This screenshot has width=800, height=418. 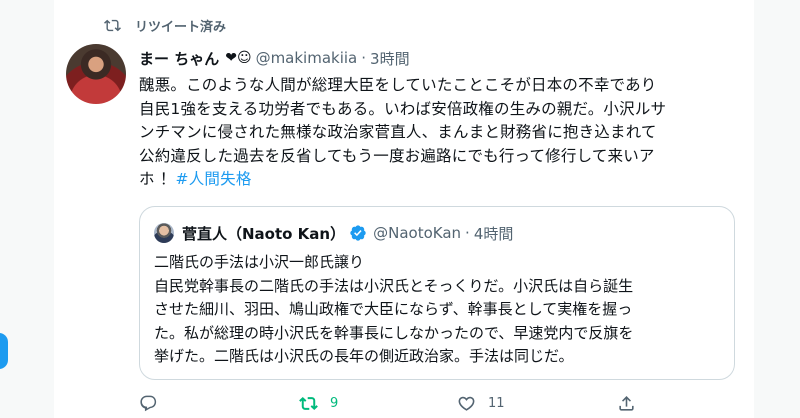 I want to click on social-context: リツイート済み, so click(x=165, y=25).